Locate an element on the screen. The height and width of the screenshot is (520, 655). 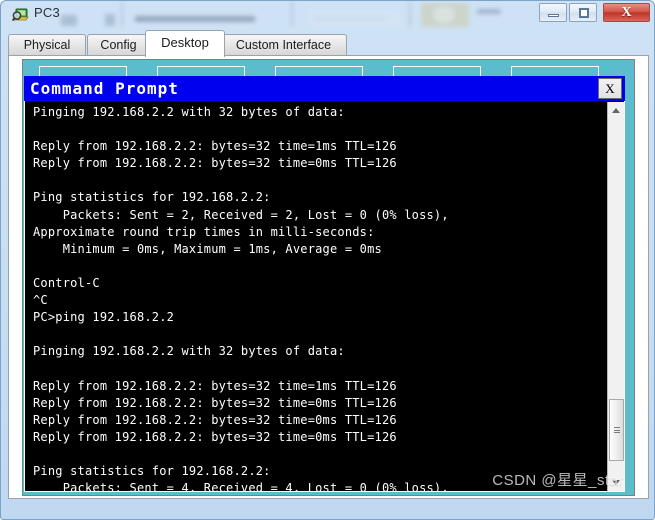
tab-physical: Physical is located at coordinates (47, 45).